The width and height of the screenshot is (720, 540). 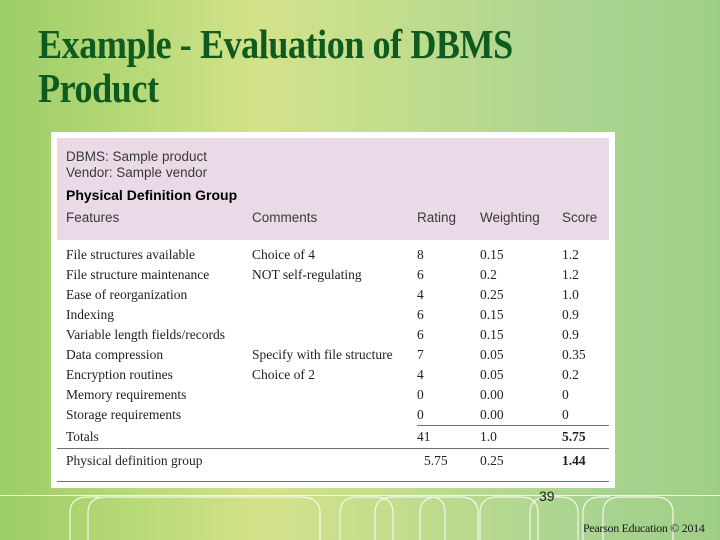 What do you see at coordinates (570, 294) in the screenshot?
I see `cell-score: 1.0` at bounding box center [570, 294].